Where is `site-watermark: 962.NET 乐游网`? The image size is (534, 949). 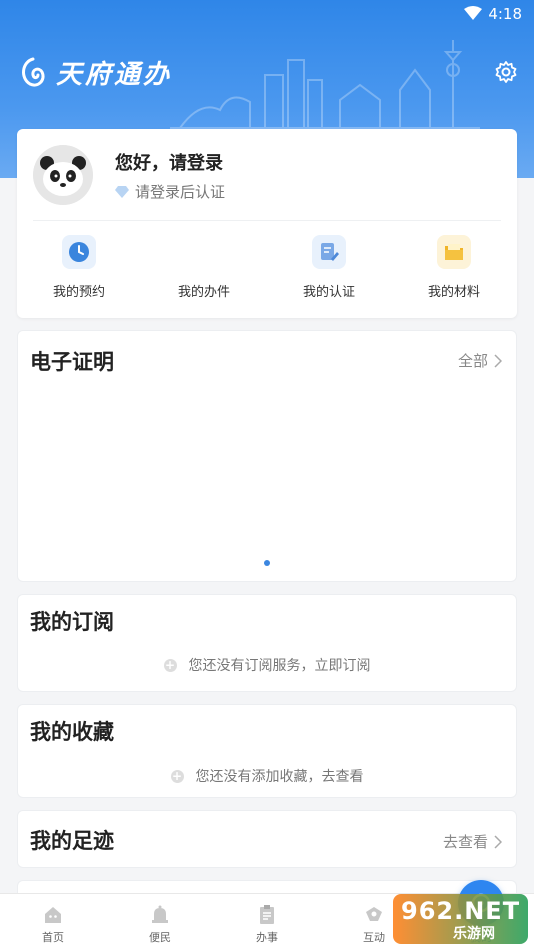 site-watermark: 962.NET 乐游网 is located at coordinates (460, 919).